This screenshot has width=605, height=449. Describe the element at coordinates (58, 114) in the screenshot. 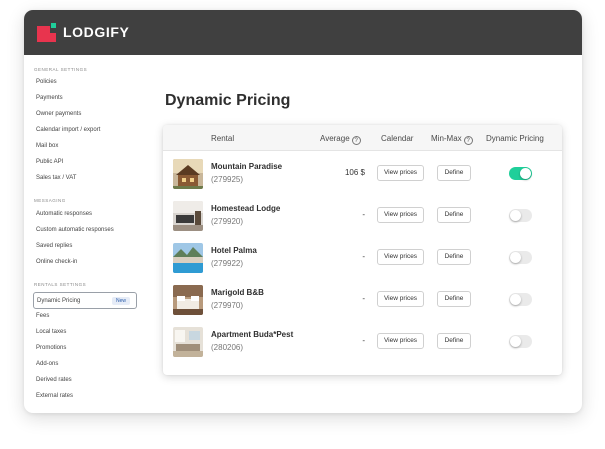

I see `sidebar-item-owner-payments: Owner payments` at that location.